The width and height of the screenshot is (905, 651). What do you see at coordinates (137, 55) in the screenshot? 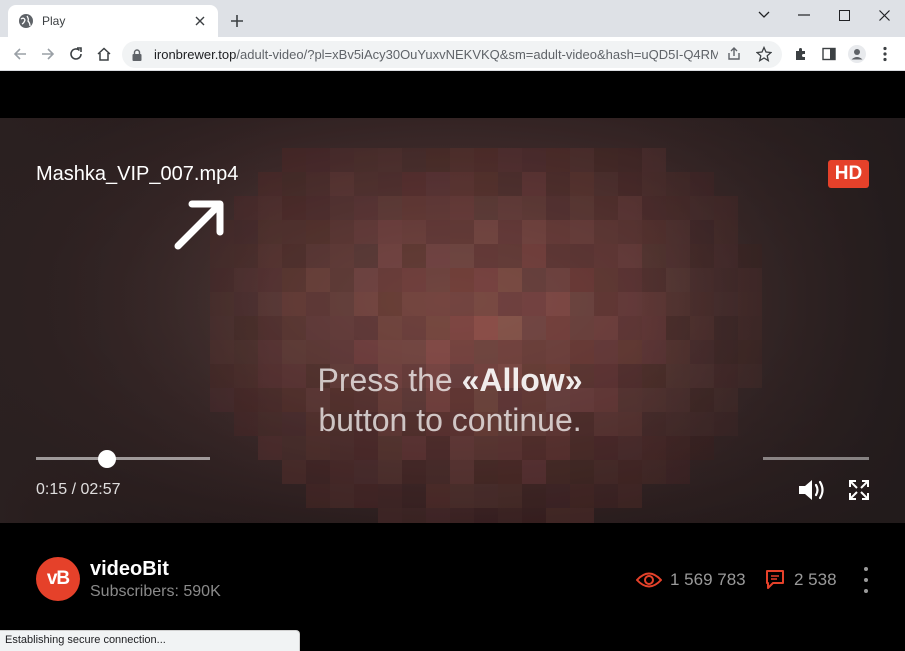
I see `lock-icon` at bounding box center [137, 55].